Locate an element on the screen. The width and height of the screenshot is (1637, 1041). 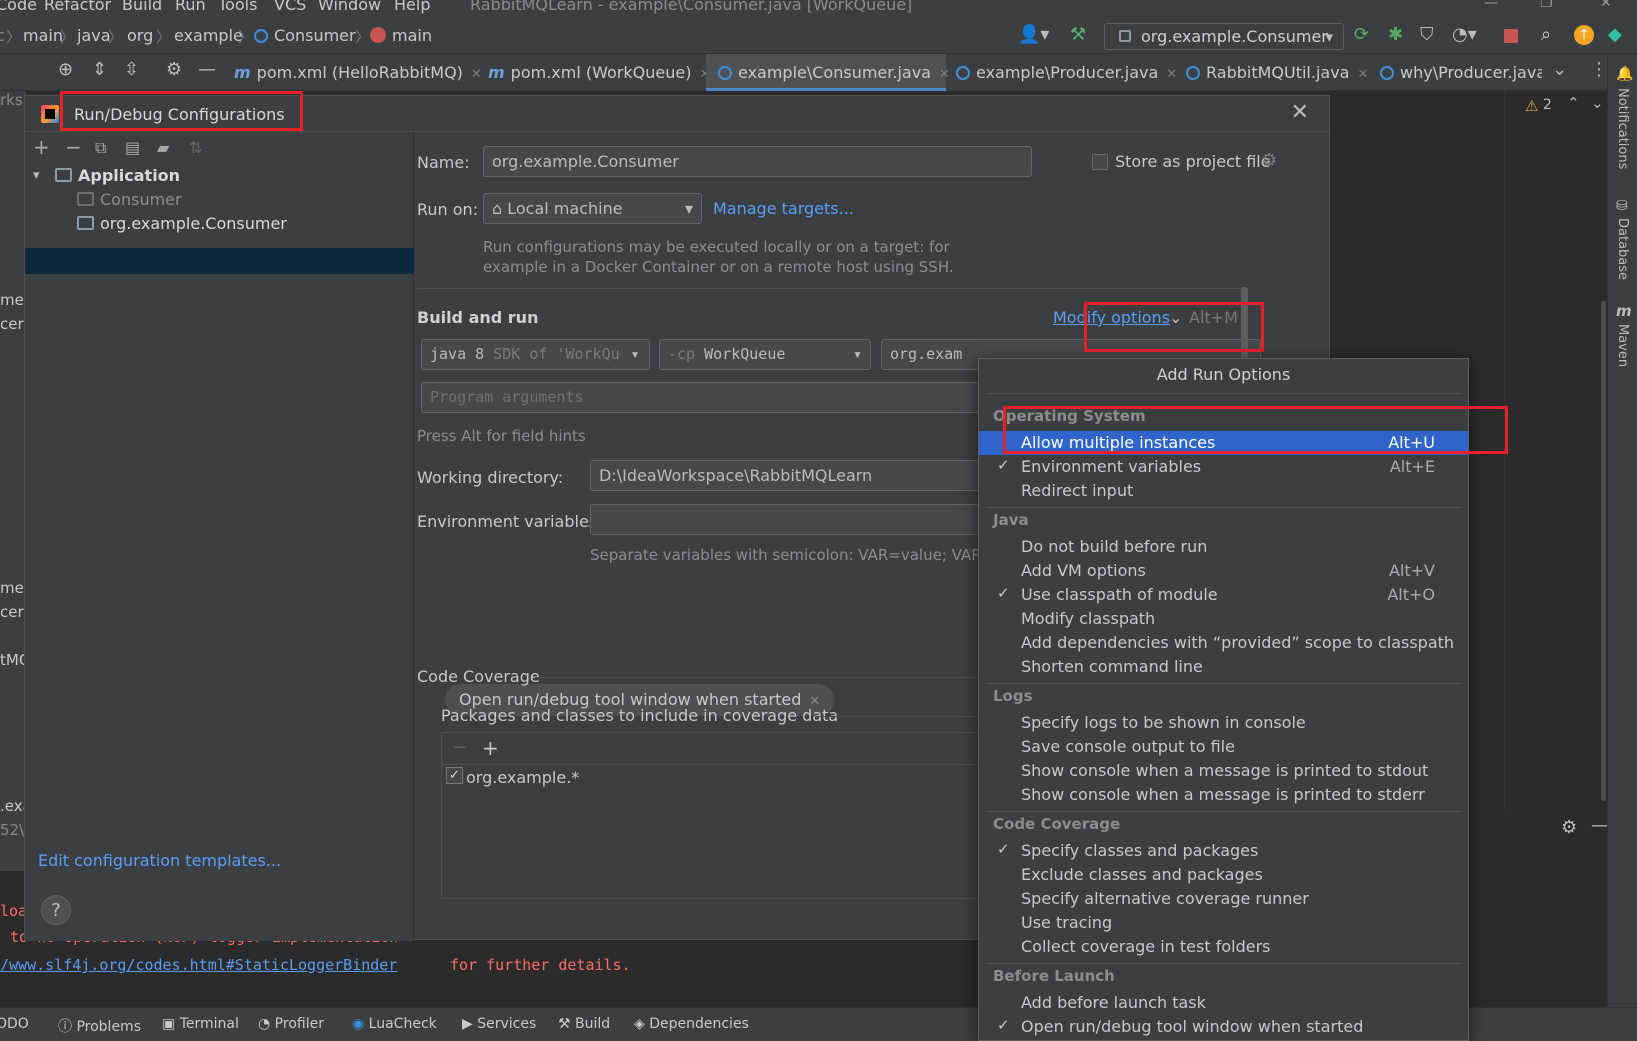
stop-icon is located at coordinates (1511, 36).